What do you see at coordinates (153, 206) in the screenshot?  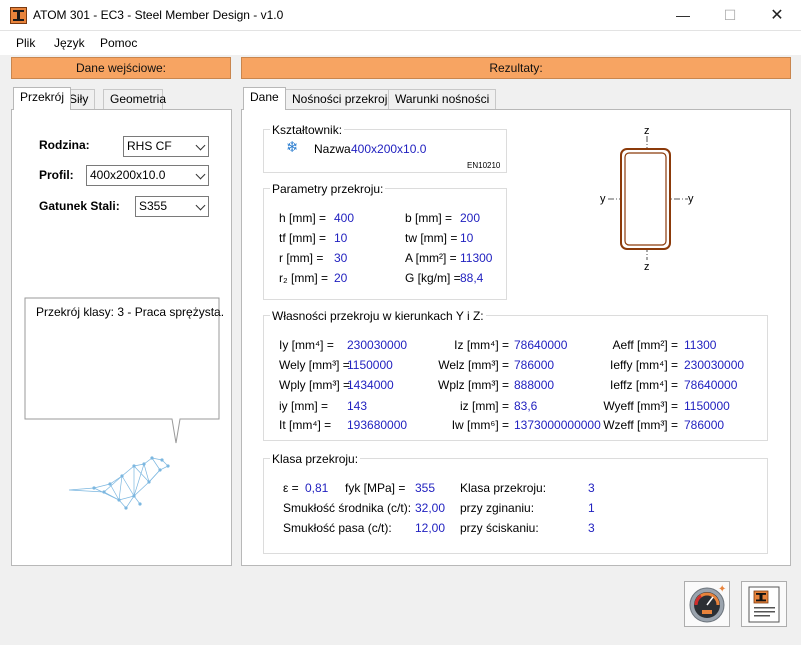 I see `gatunek-value: S355` at bounding box center [153, 206].